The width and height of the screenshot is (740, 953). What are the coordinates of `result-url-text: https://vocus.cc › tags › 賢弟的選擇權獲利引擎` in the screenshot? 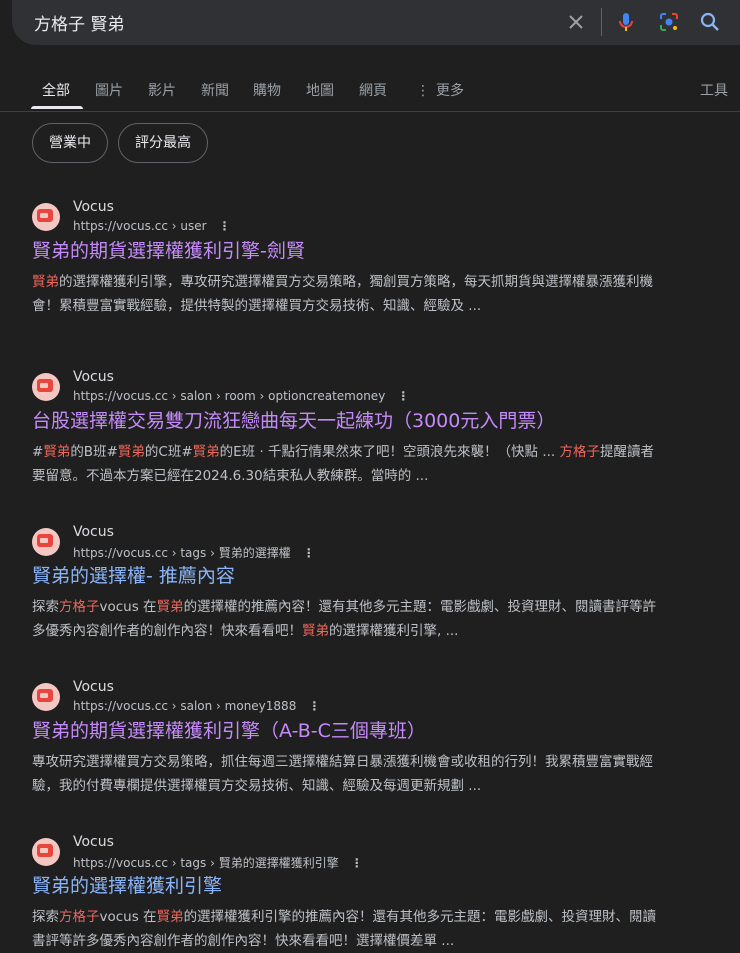 It's located at (206, 863).